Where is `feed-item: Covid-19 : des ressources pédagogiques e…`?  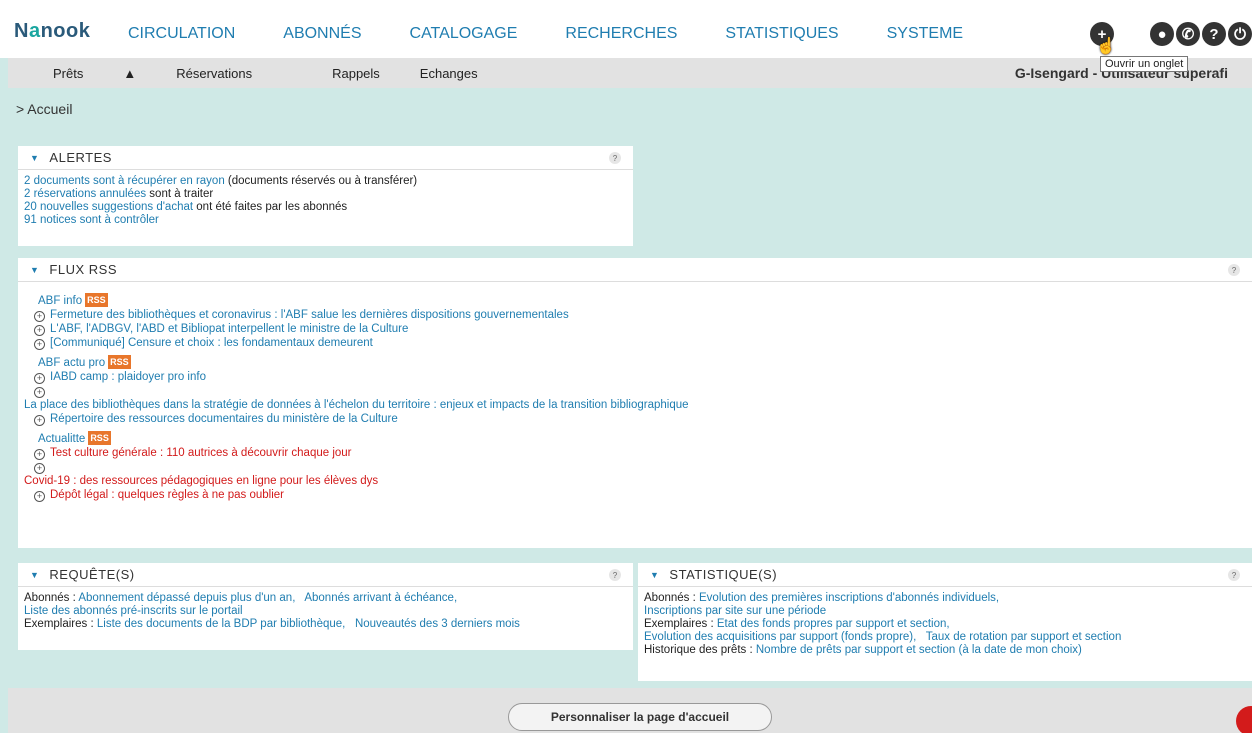 feed-item: Covid-19 : des ressources pédagogiques e… is located at coordinates (635, 481).